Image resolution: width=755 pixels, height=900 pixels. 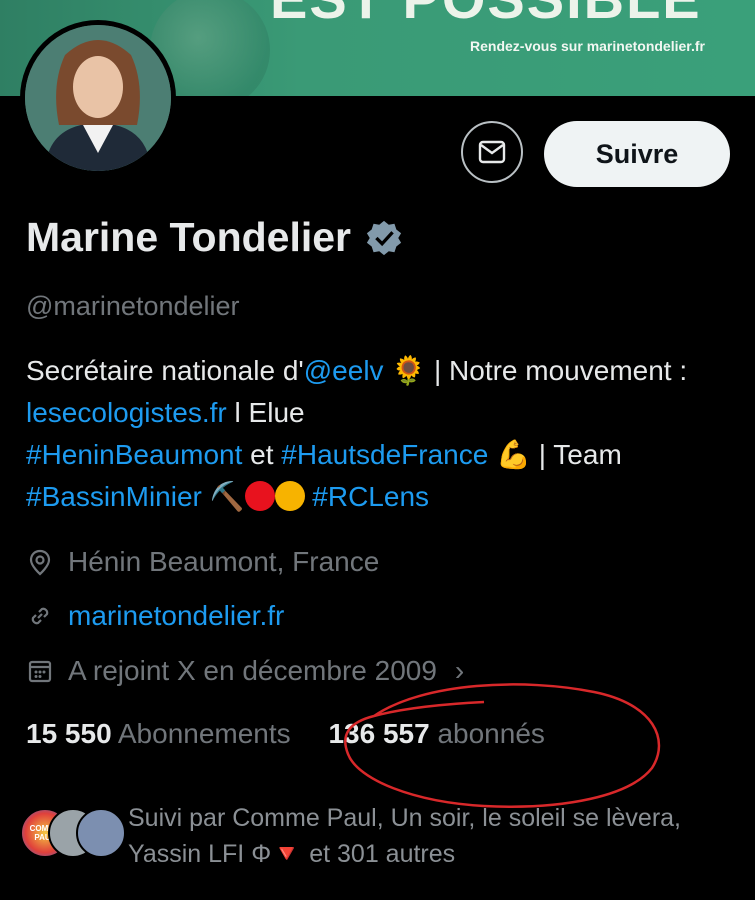 I want to click on website-link: marinetondelier.fr, so click(x=176, y=616).